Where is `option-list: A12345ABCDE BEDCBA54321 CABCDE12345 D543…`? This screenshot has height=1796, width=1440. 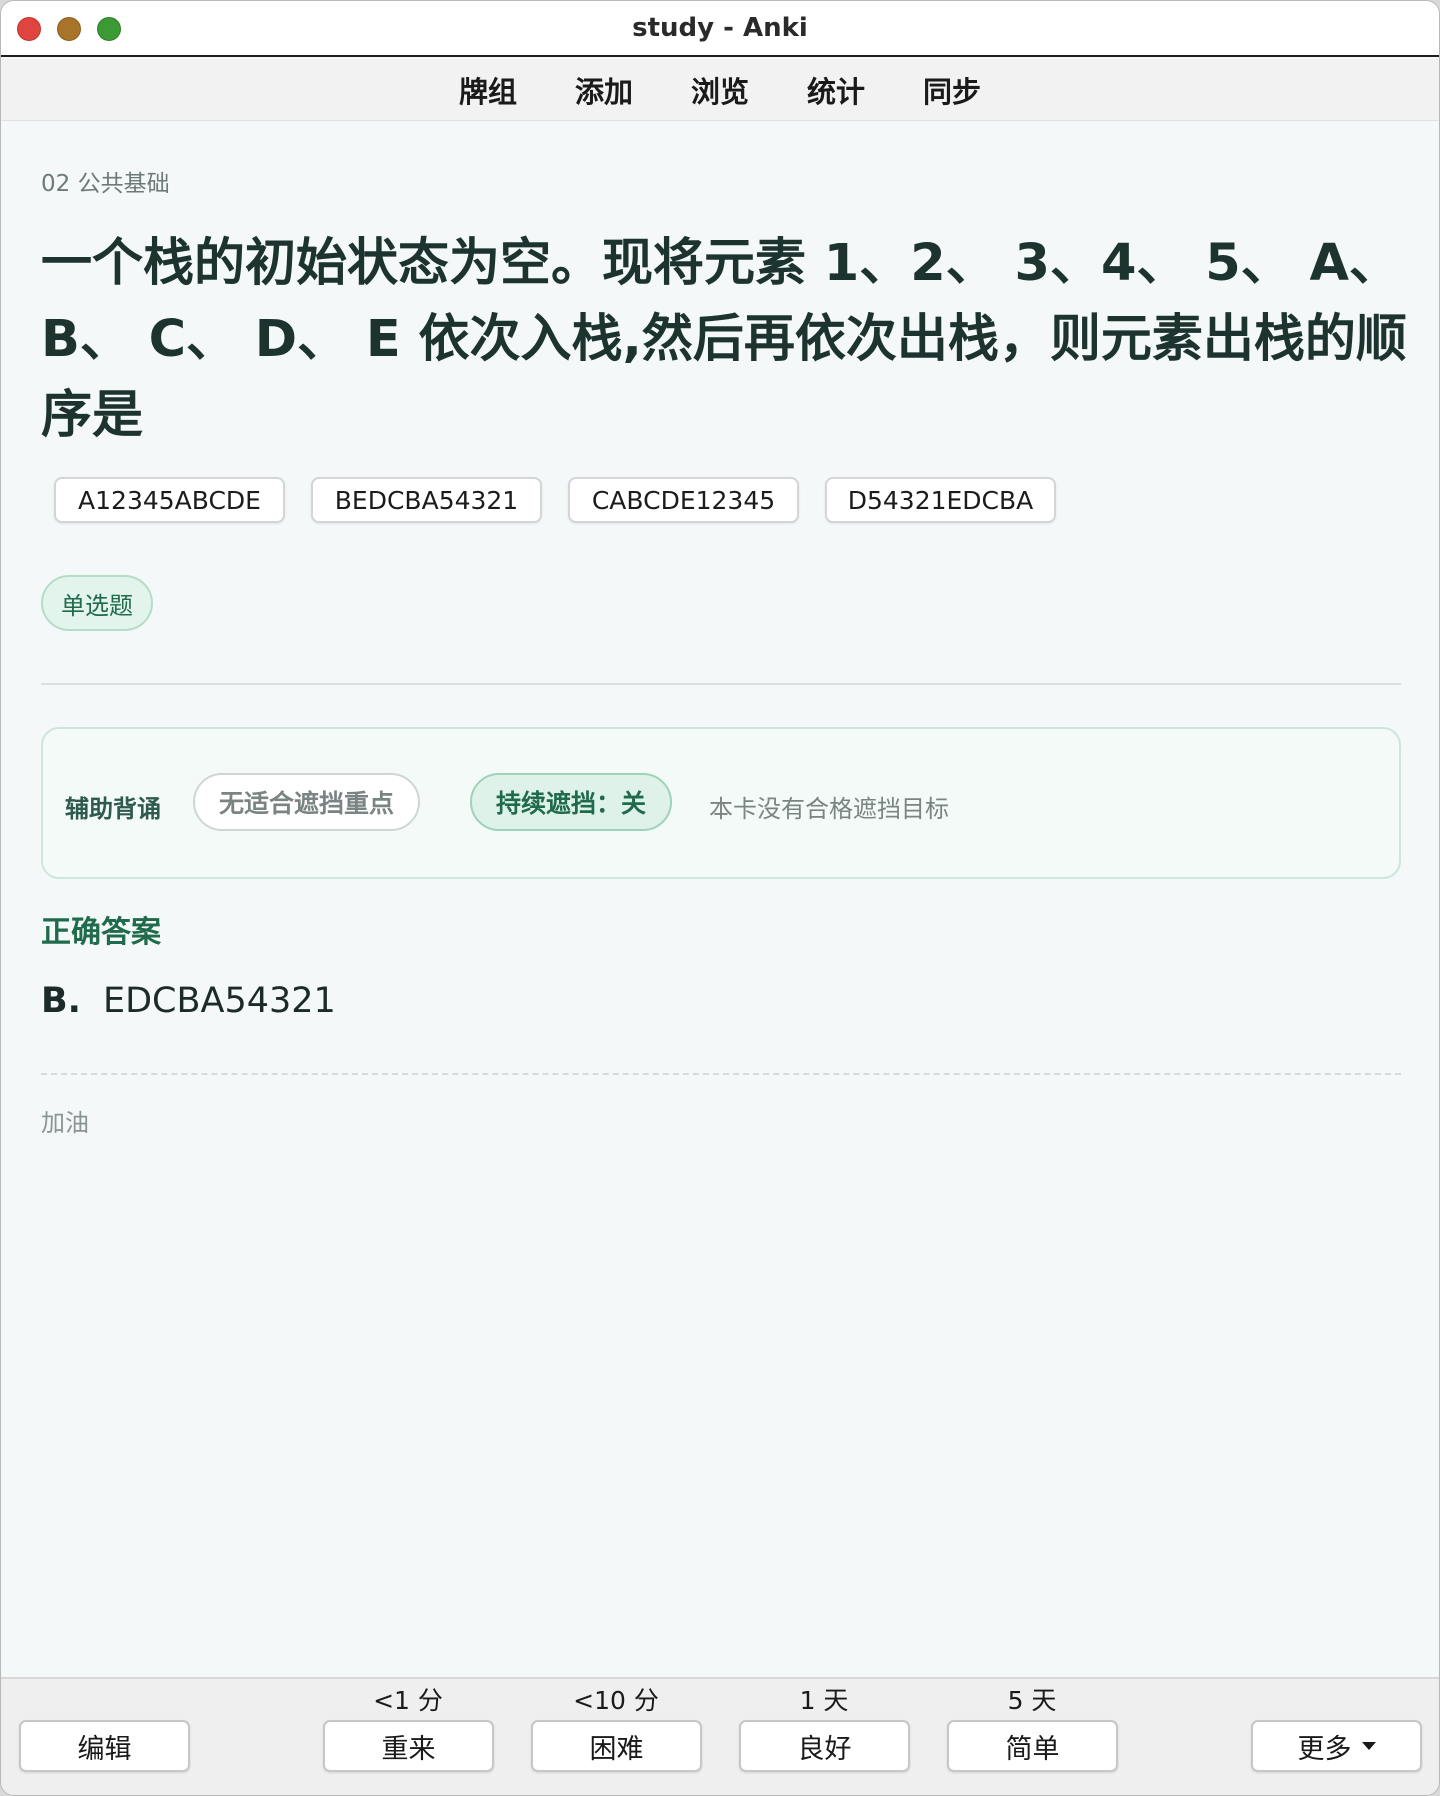
option-list: A12345ABCDE BEDCBA54321 CABCDE12345 D543… is located at coordinates (555, 500).